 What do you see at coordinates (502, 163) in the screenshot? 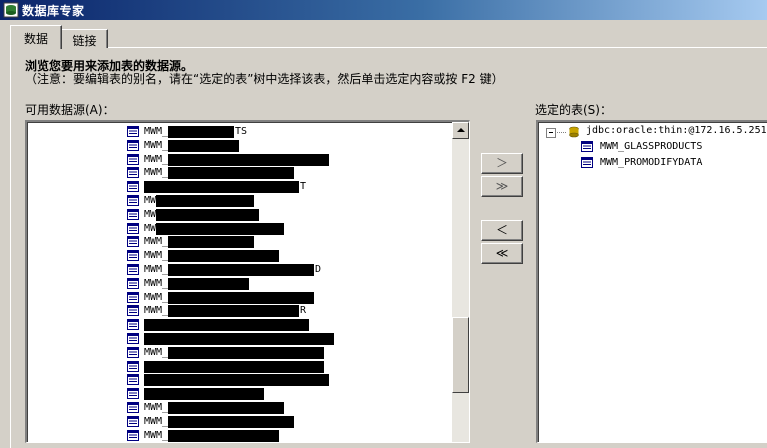
I see `add-table-button: ＞` at bounding box center [502, 163].